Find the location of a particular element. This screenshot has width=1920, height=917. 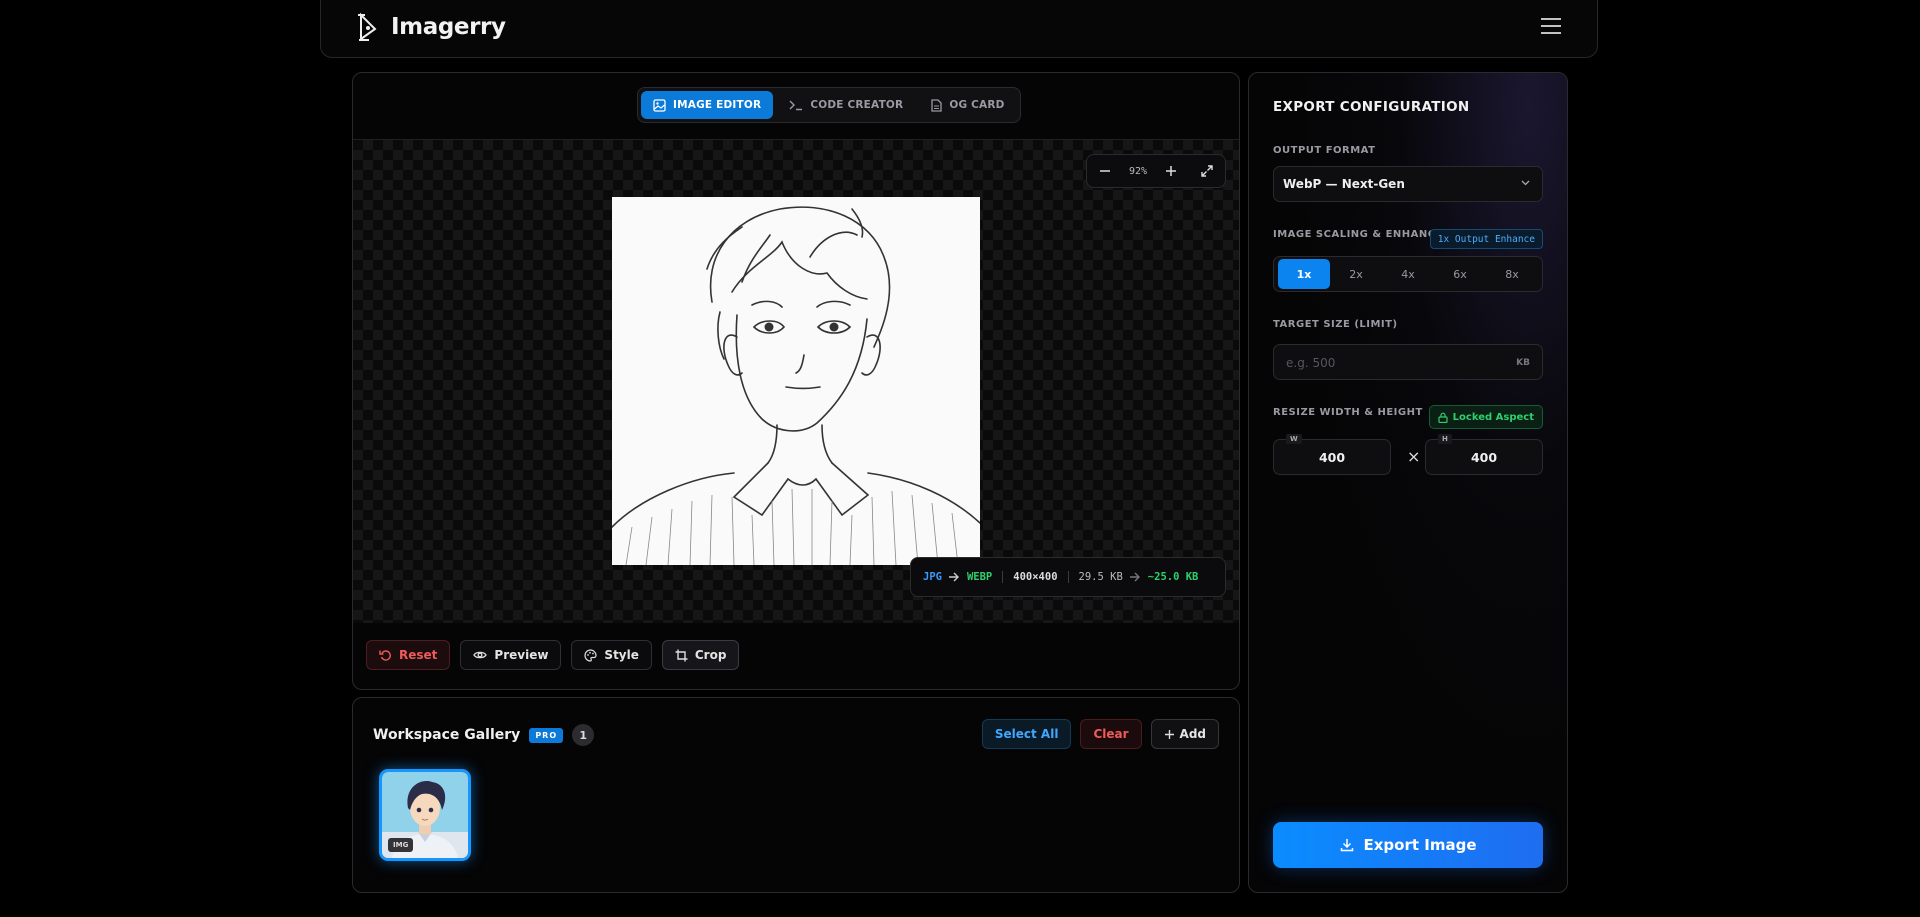

output-format-label: OUTPUT FORMAT is located at coordinates (1324, 150).